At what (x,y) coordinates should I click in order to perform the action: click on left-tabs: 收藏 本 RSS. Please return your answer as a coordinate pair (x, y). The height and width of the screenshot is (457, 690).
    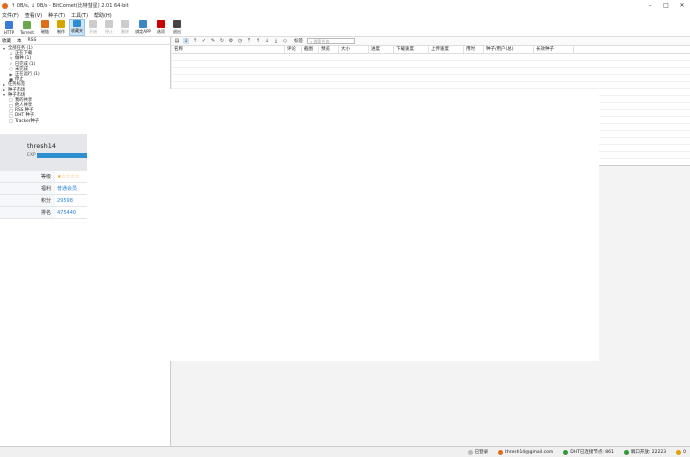
    Looking at the image, I should click on (85, 41).